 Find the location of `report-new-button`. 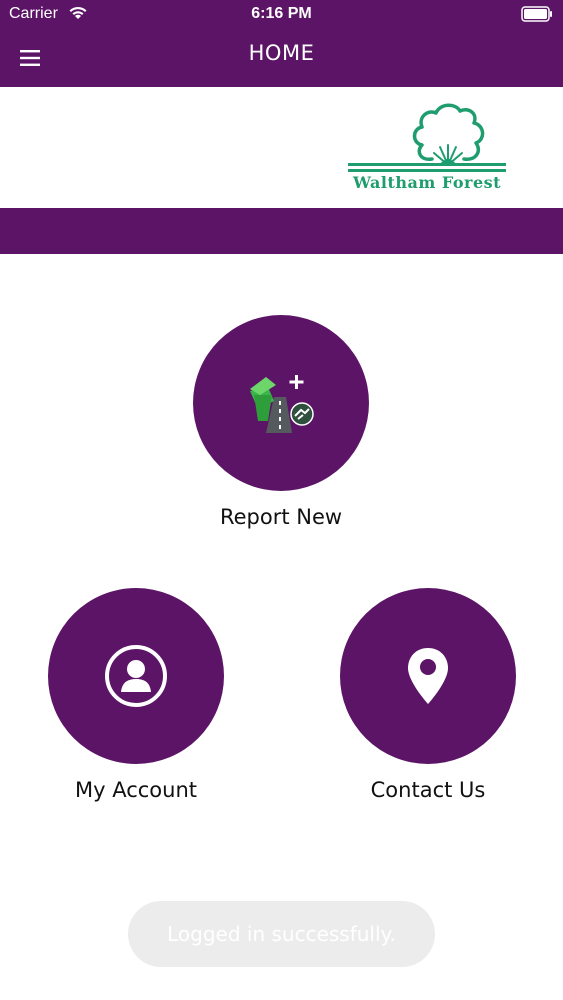

report-new-button is located at coordinates (281, 403).